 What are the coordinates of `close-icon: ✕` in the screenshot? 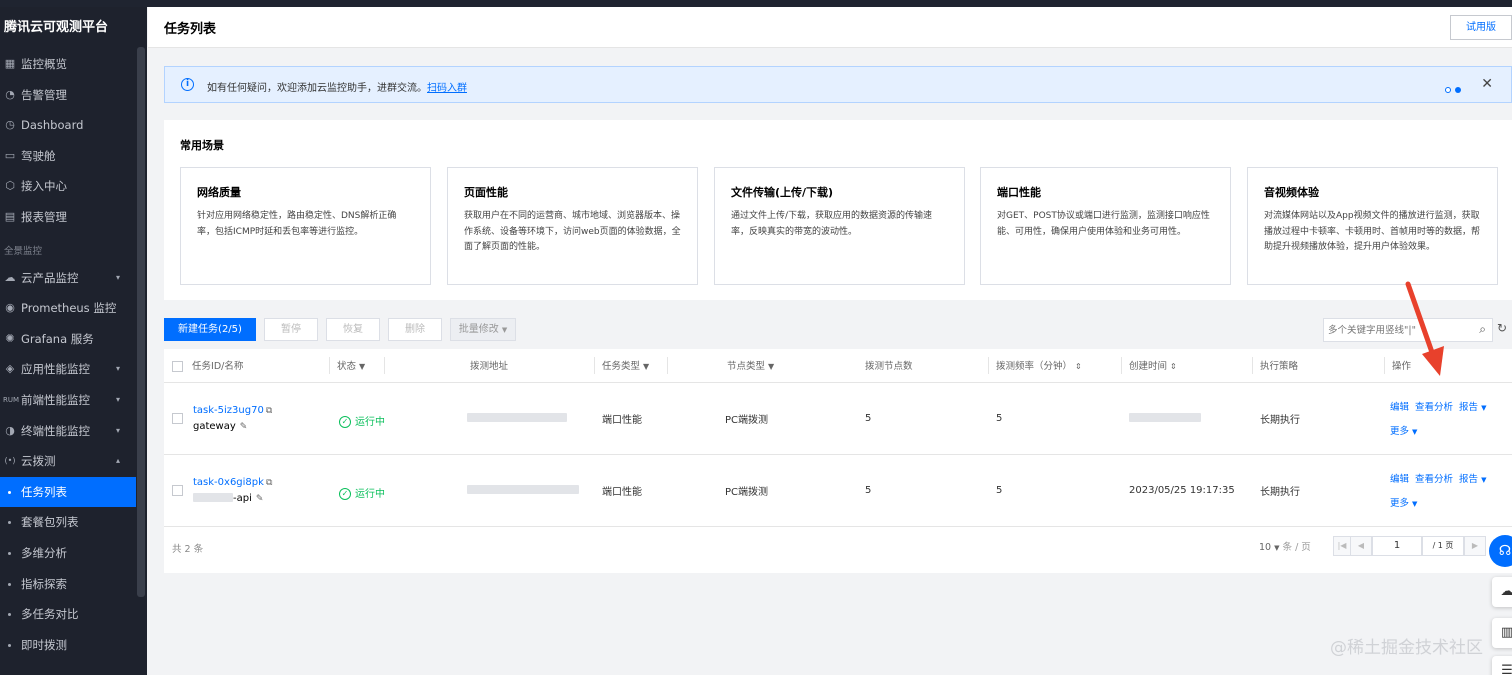 It's located at (1487, 84).